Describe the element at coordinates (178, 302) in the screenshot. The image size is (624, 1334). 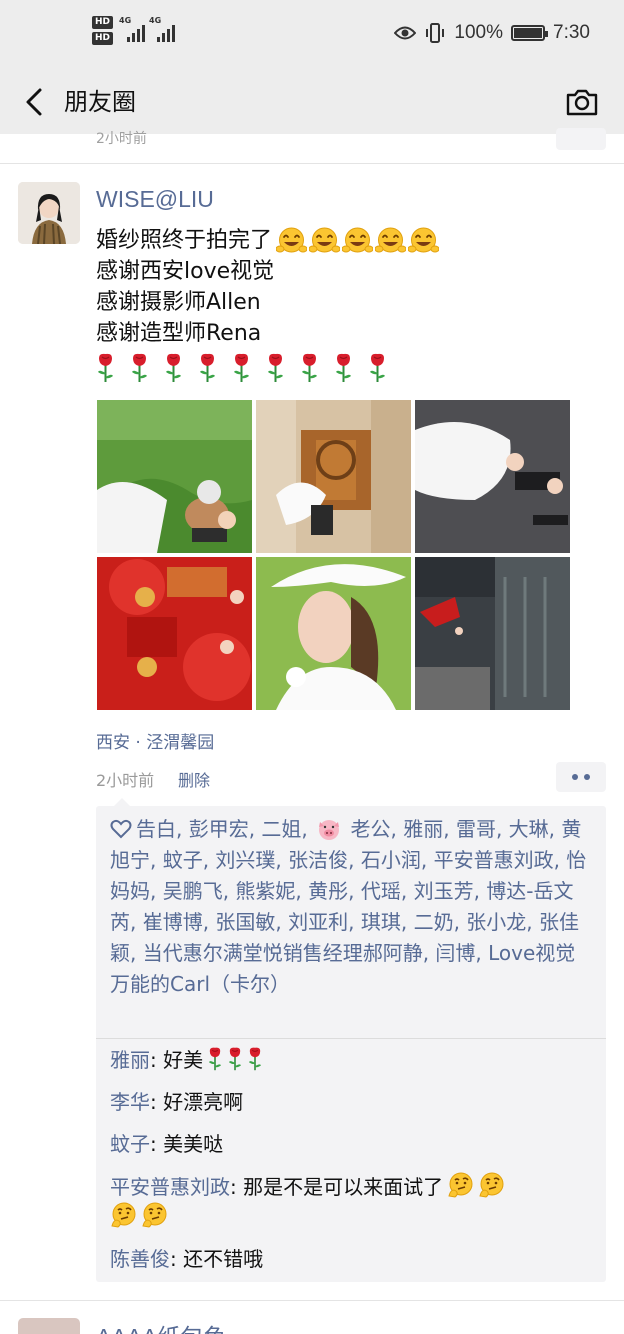
I see `post-line-3: 感谢摄影师Allen` at that location.